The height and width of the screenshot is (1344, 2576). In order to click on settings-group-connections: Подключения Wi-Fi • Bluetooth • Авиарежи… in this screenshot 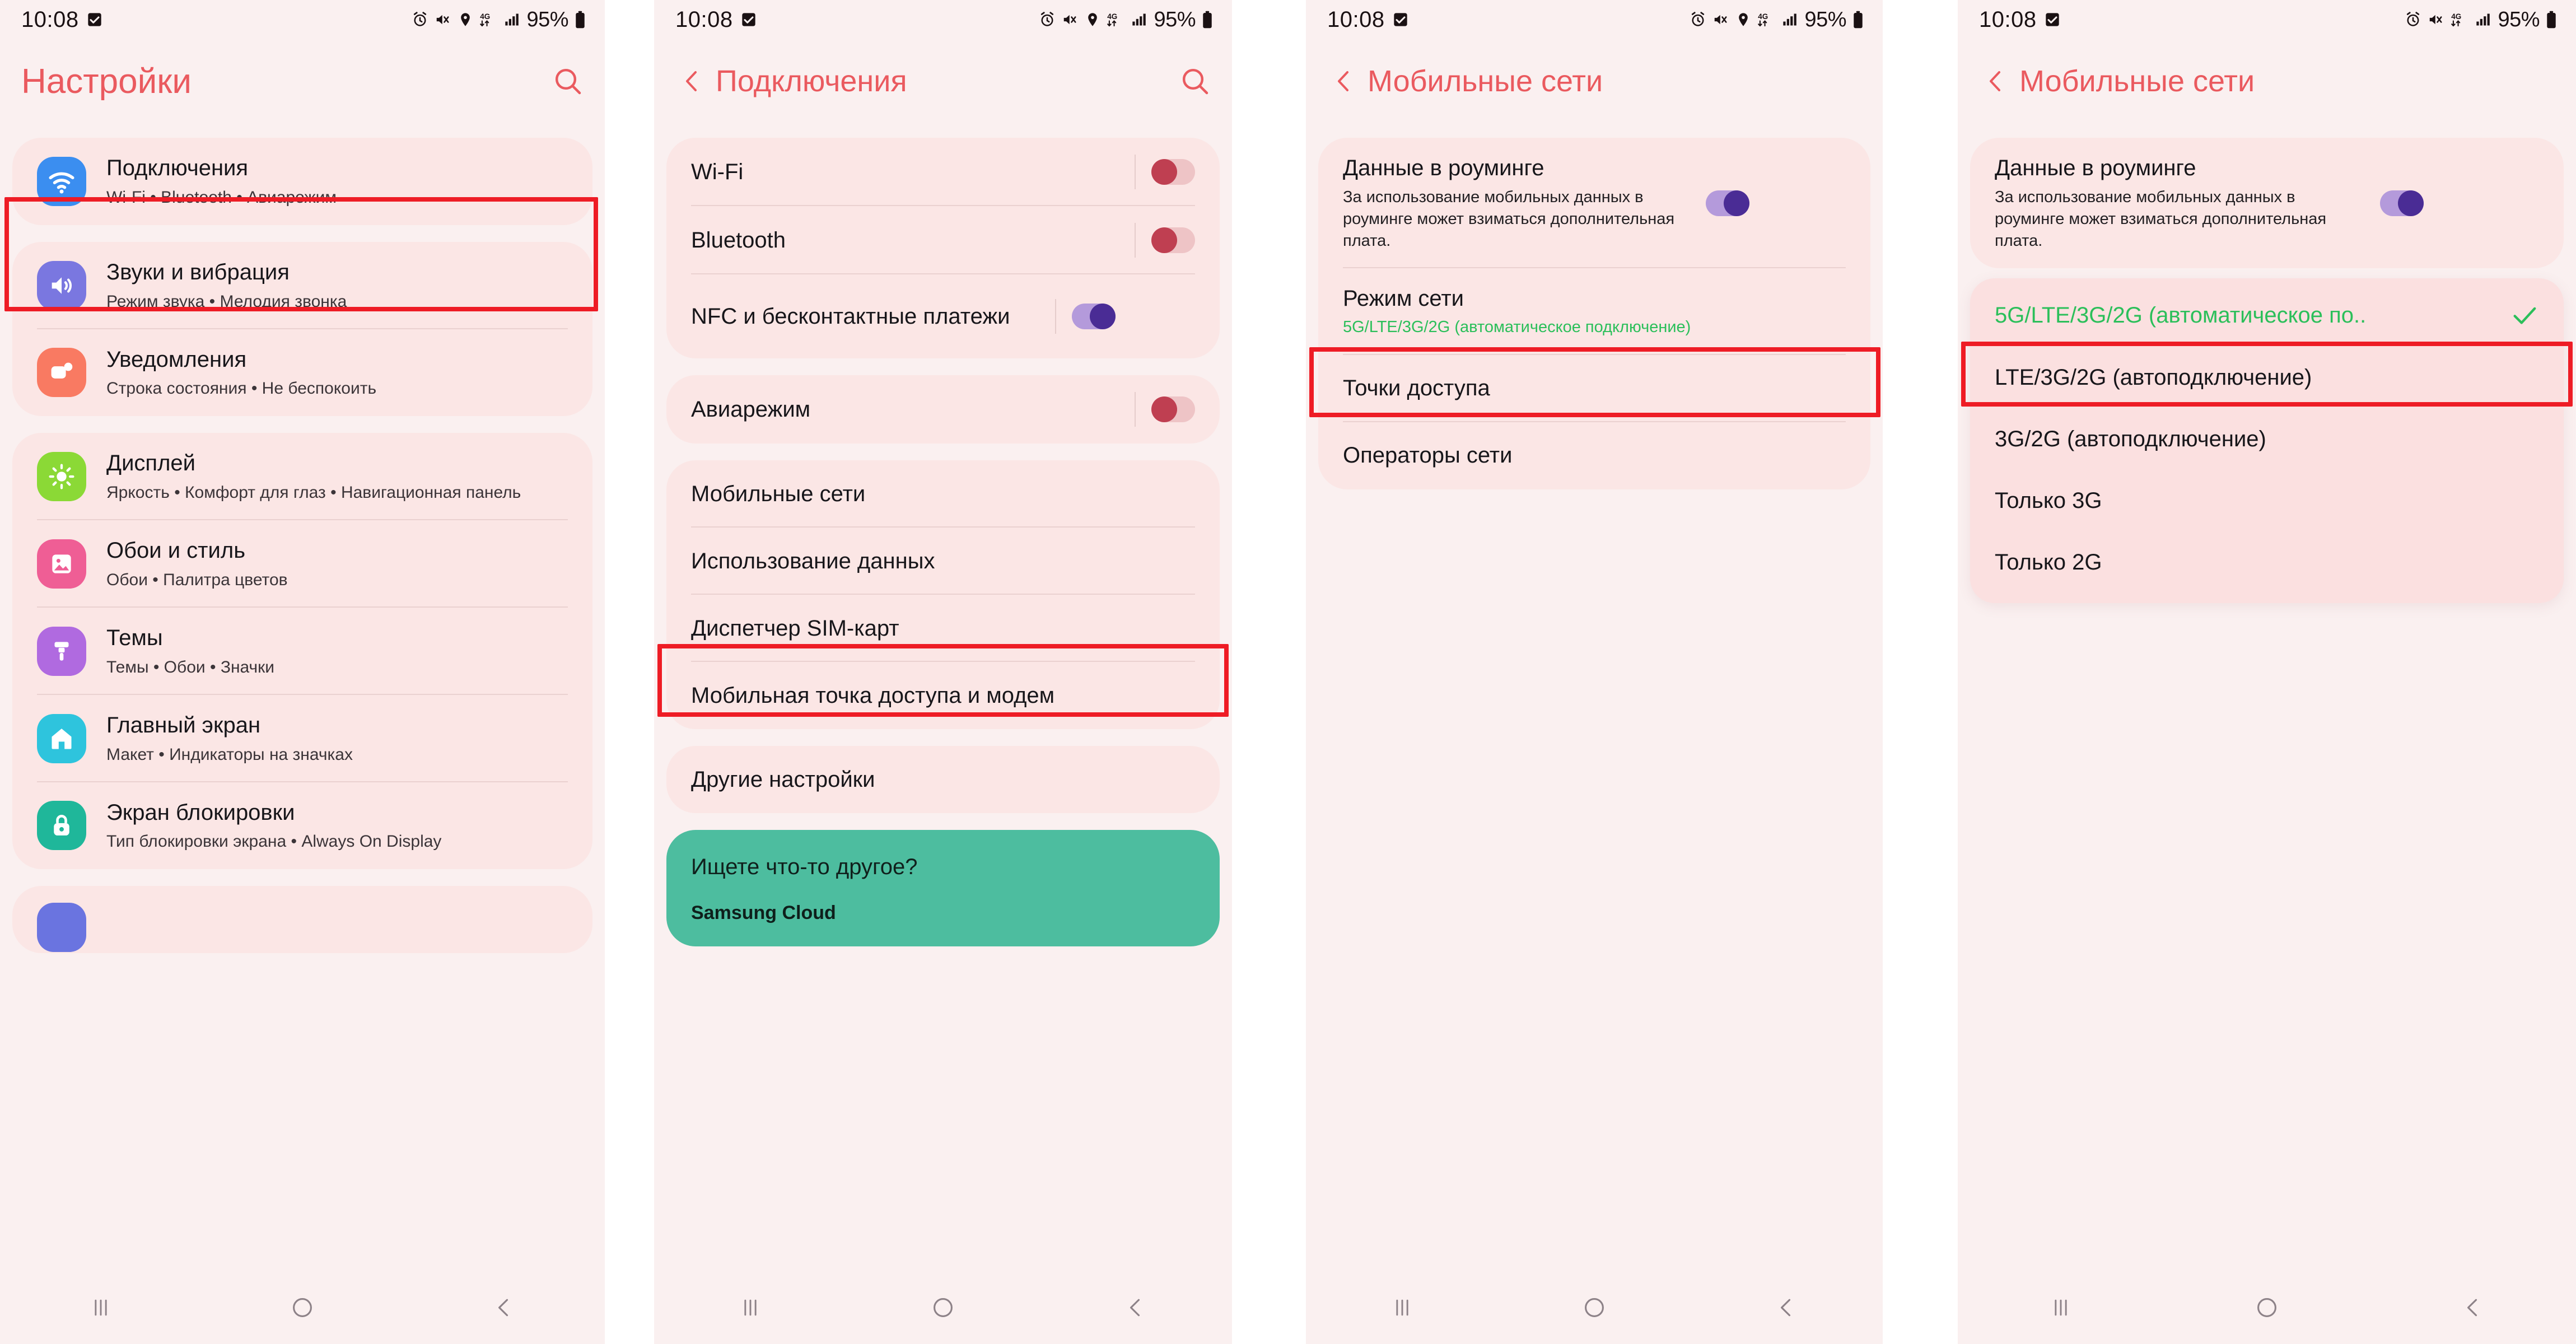, I will do `click(302, 182)`.